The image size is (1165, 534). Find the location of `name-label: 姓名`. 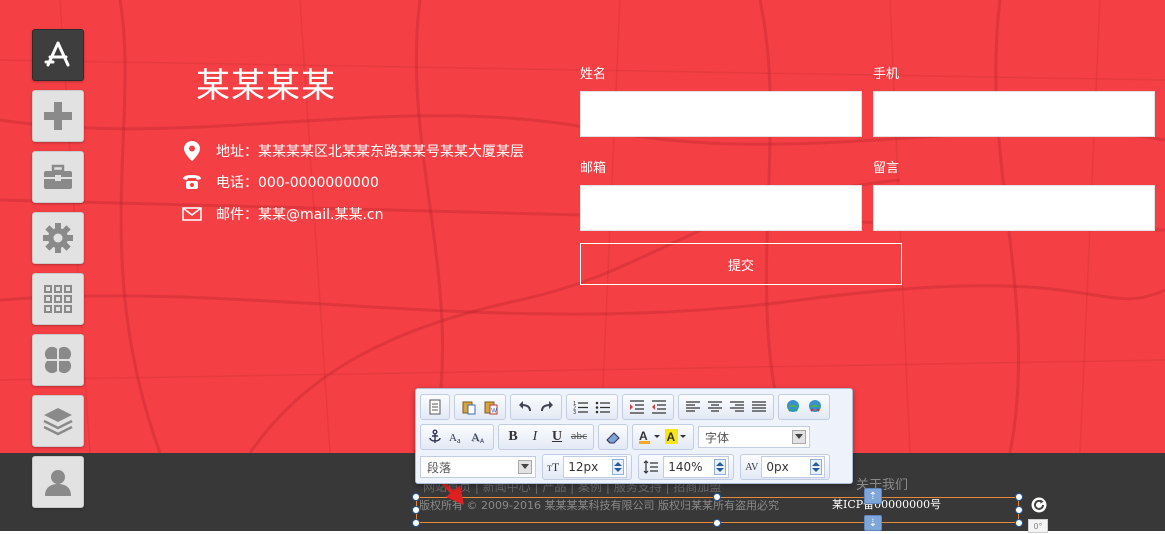

name-label: 姓名 is located at coordinates (593, 74).